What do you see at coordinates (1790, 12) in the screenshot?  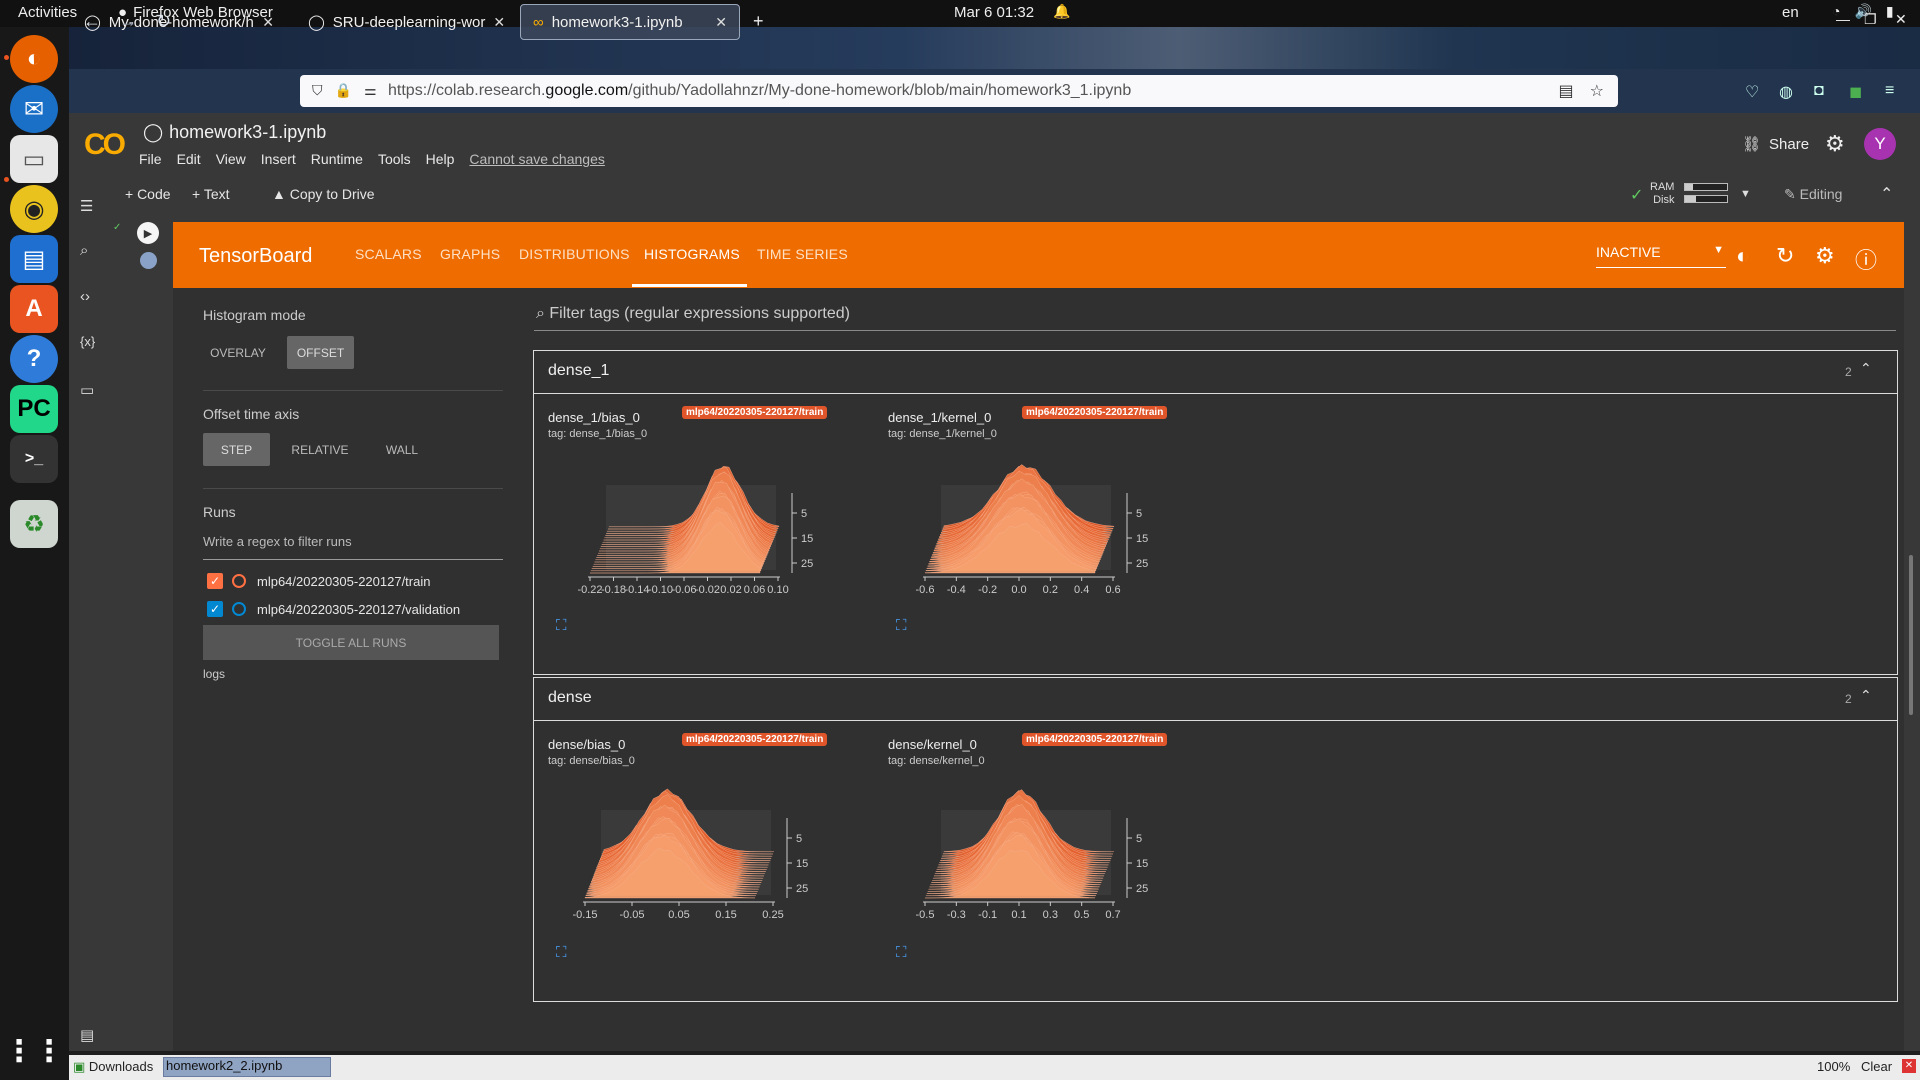 I see `keyboard-layout: en` at bounding box center [1790, 12].